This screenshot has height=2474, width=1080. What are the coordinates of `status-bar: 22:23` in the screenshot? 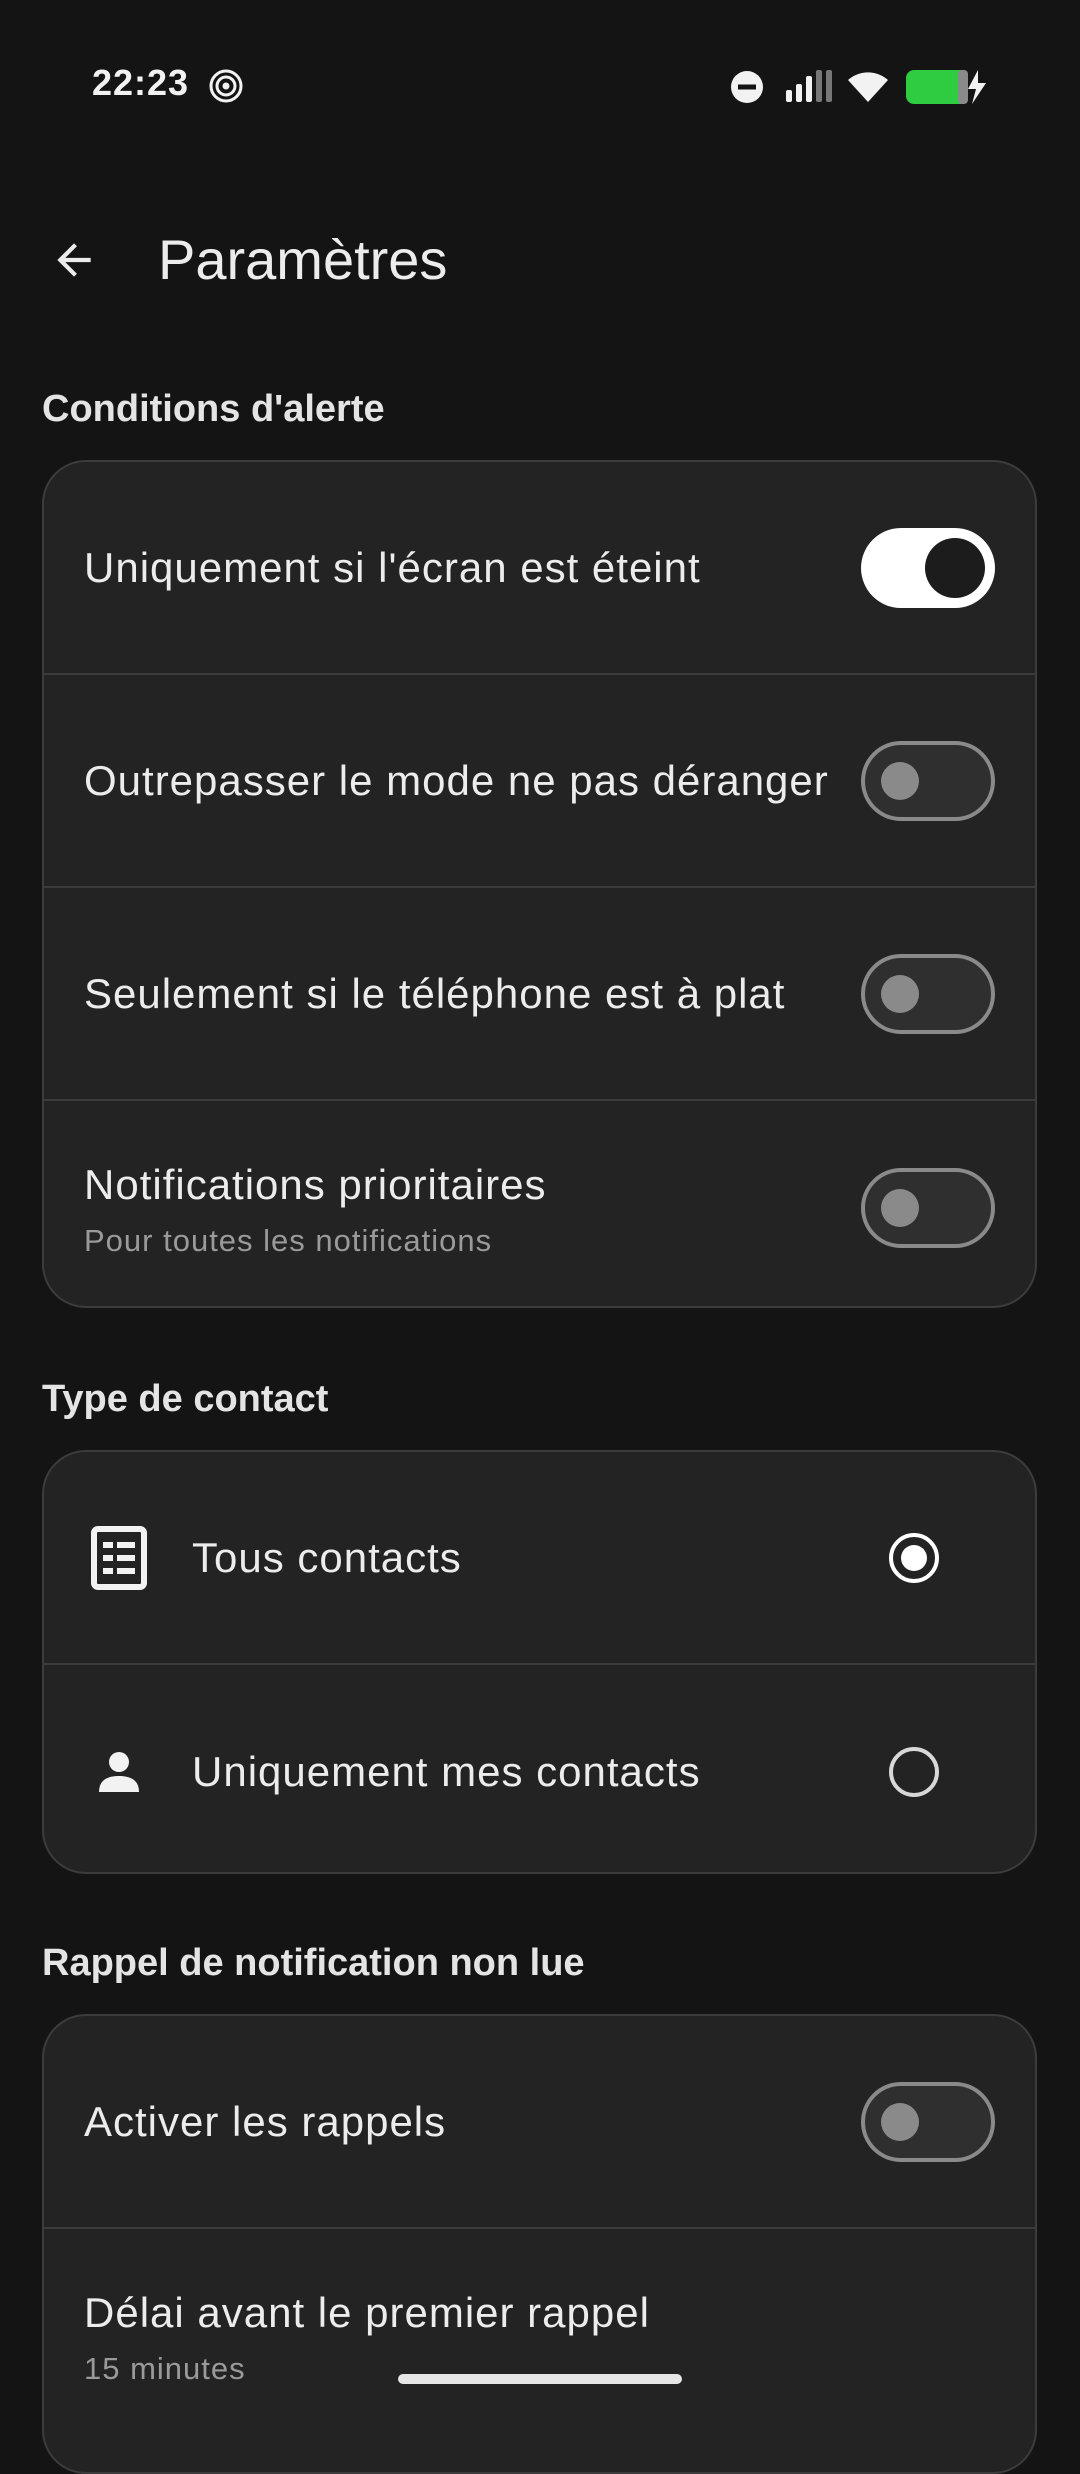 It's located at (540, 85).